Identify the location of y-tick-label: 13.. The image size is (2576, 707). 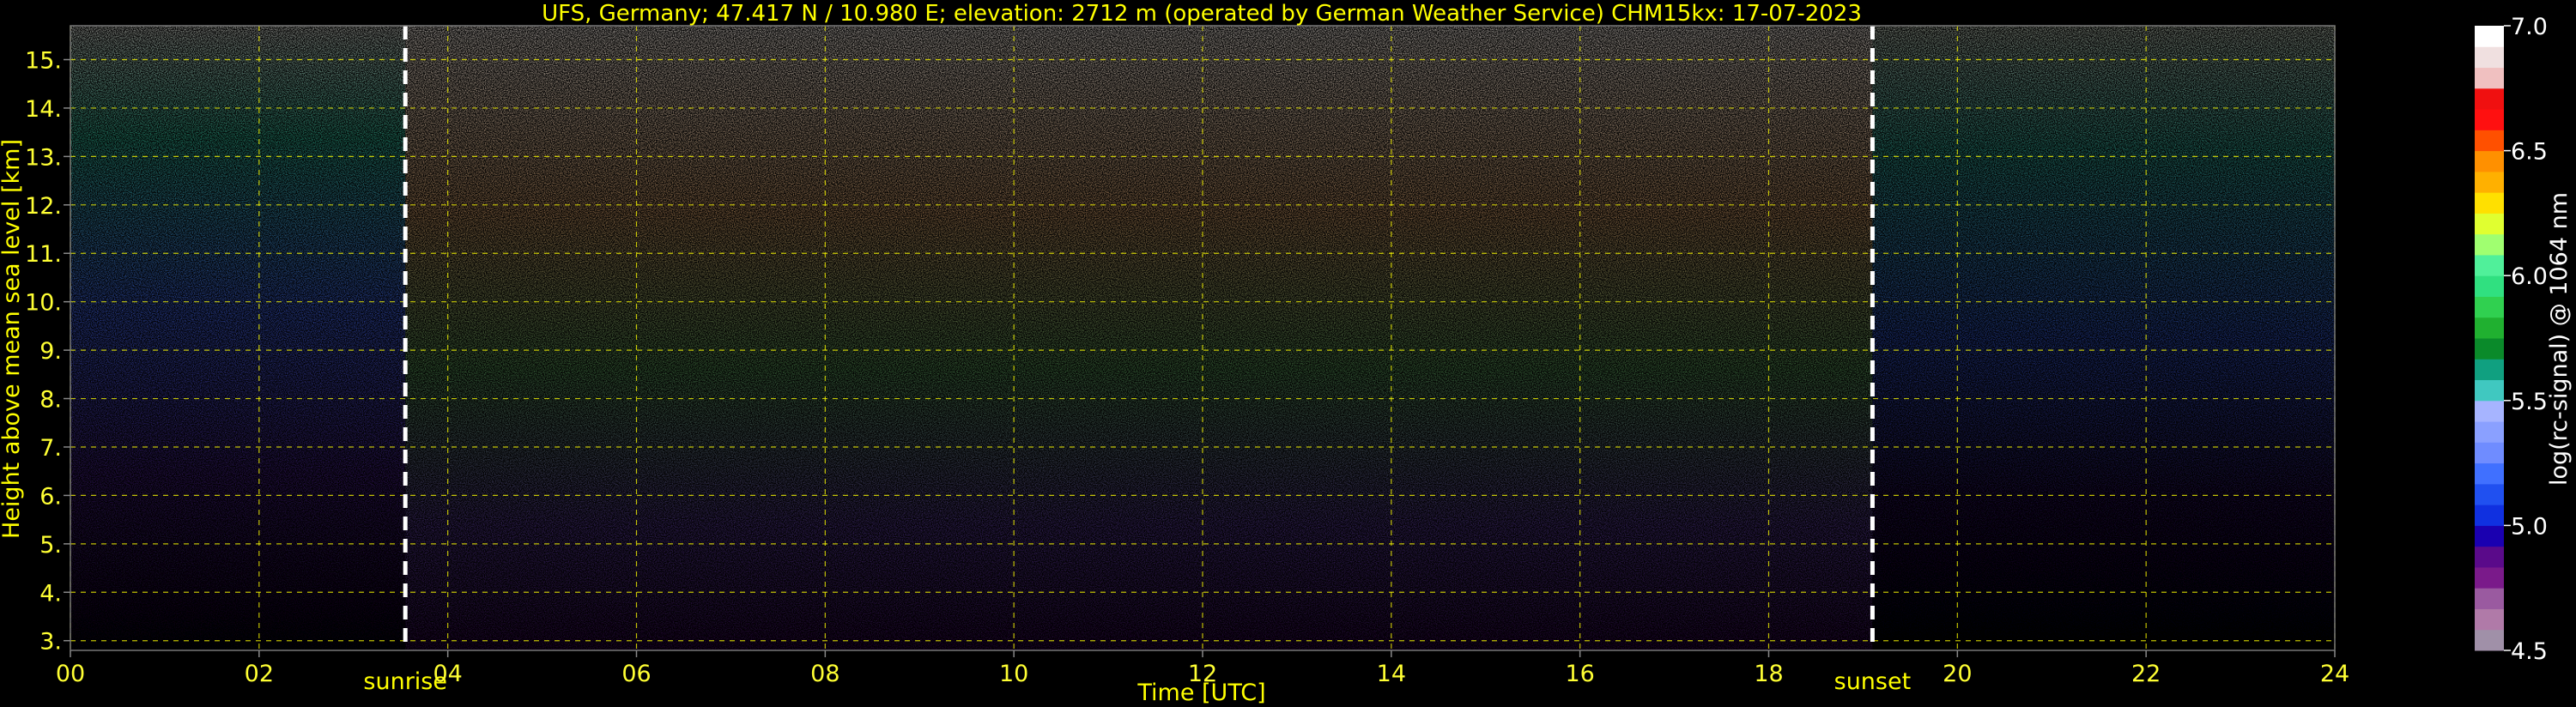
(43, 157).